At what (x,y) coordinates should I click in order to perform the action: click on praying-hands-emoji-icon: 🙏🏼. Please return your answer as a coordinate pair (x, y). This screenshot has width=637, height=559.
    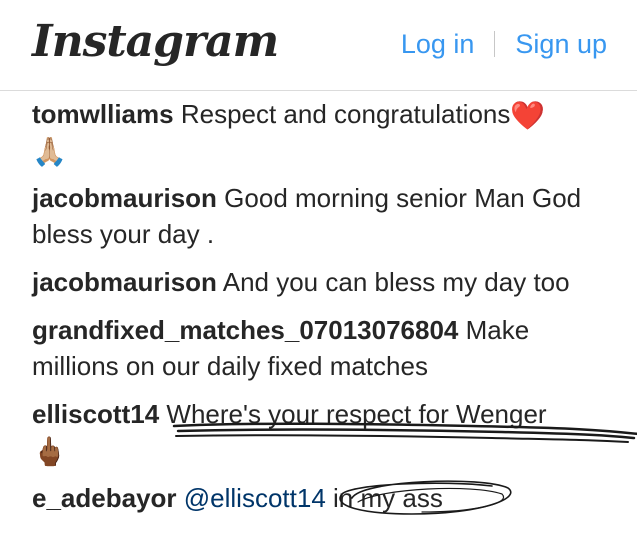
    Looking at the image, I should click on (49, 151).